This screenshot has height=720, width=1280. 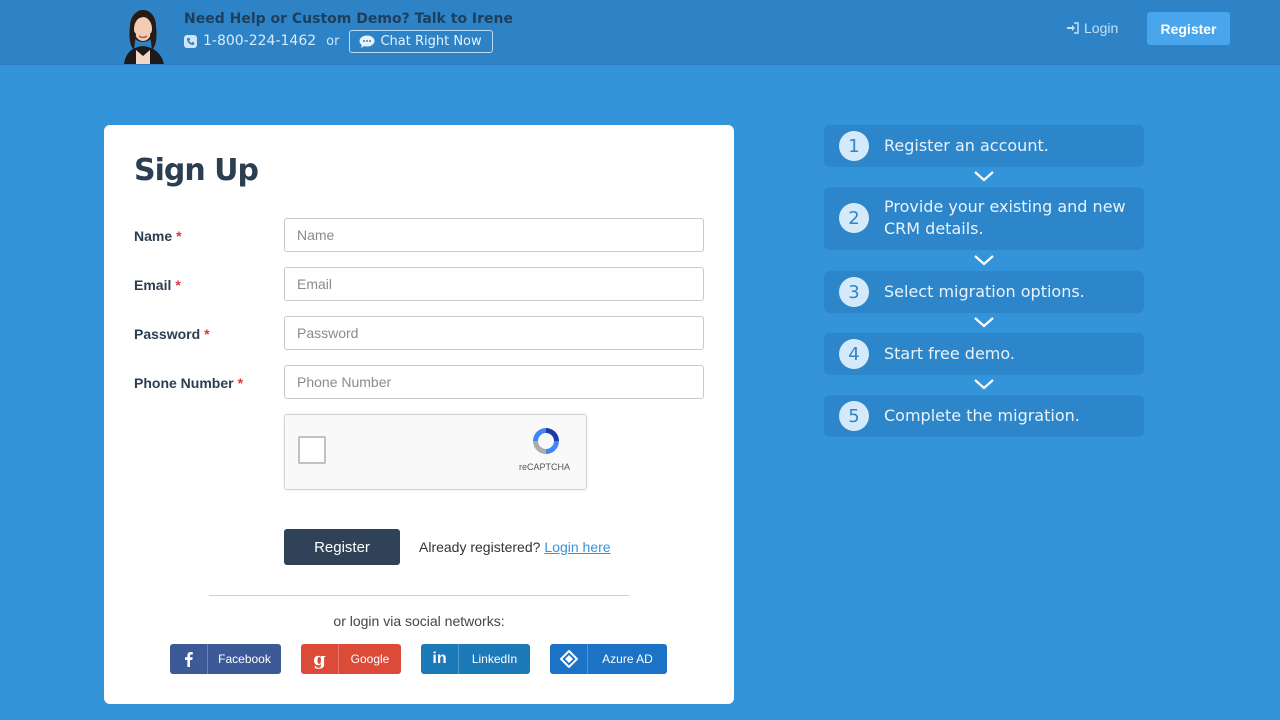 I want to click on social-caption: or login via social networks:, so click(x=419, y=621).